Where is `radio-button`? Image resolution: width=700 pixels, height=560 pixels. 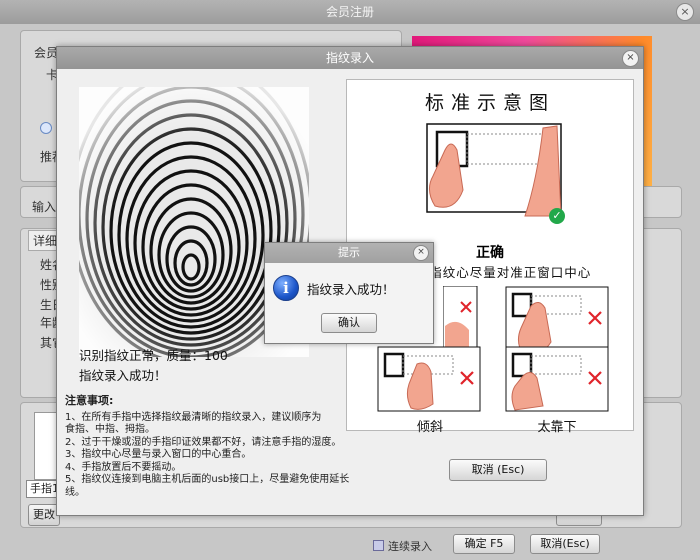
radio-button is located at coordinates (46, 128).